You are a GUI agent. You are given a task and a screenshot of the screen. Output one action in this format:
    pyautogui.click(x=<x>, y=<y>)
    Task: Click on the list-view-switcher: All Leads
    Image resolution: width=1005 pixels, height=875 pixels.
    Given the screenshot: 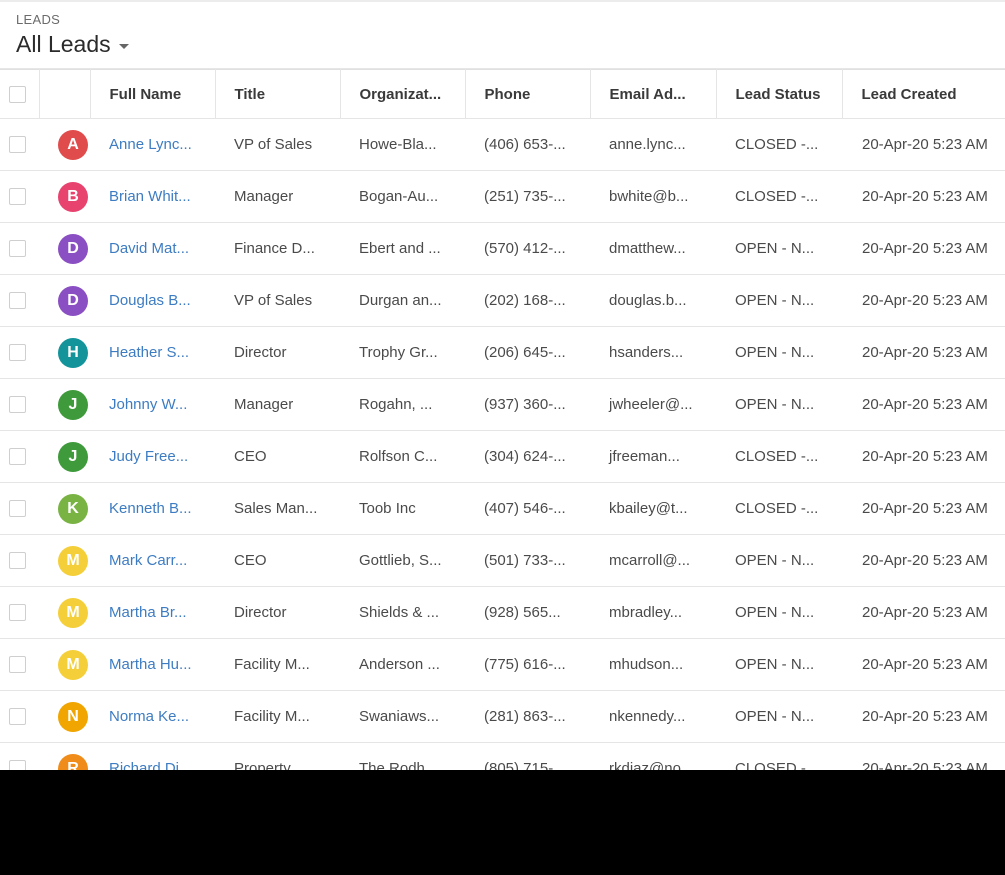 What is the action you would take?
    pyautogui.click(x=72, y=44)
    